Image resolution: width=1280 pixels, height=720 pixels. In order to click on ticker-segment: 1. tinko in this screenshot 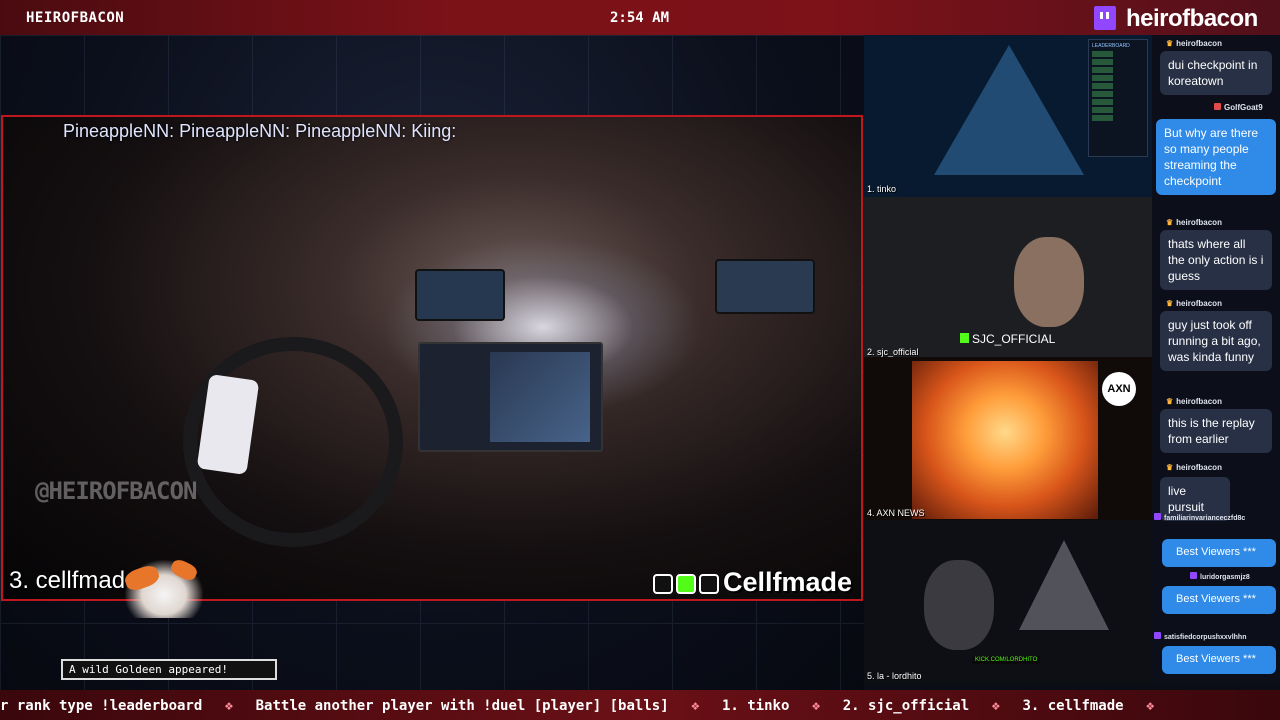, I will do `click(755, 706)`.